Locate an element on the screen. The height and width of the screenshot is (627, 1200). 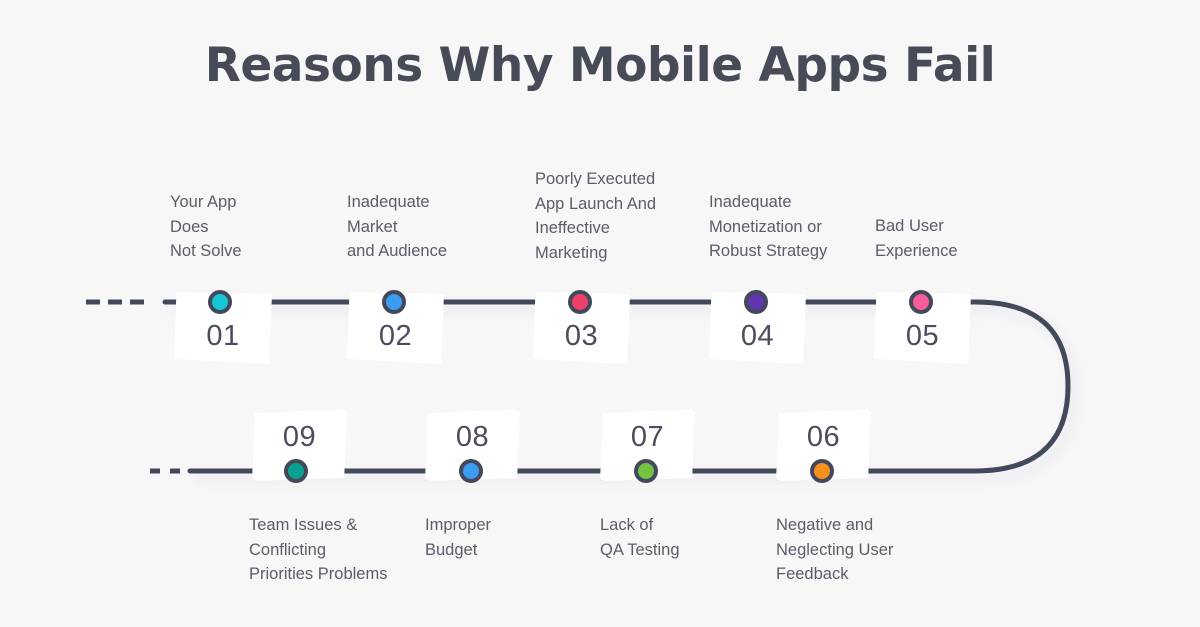
step-label-08: Improper Budget is located at coordinates (458, 537).